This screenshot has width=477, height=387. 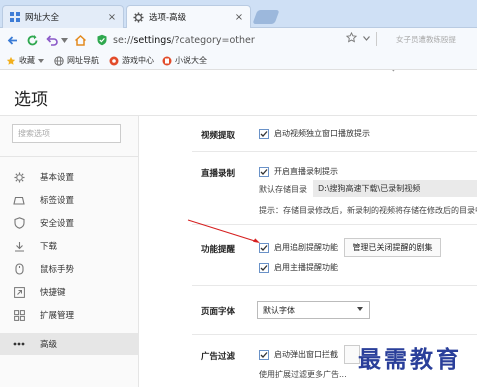 What do you see at coordinates (19, 292) in the screenshot?
I see `shortcut-icon` at bounding box center [19, 292].